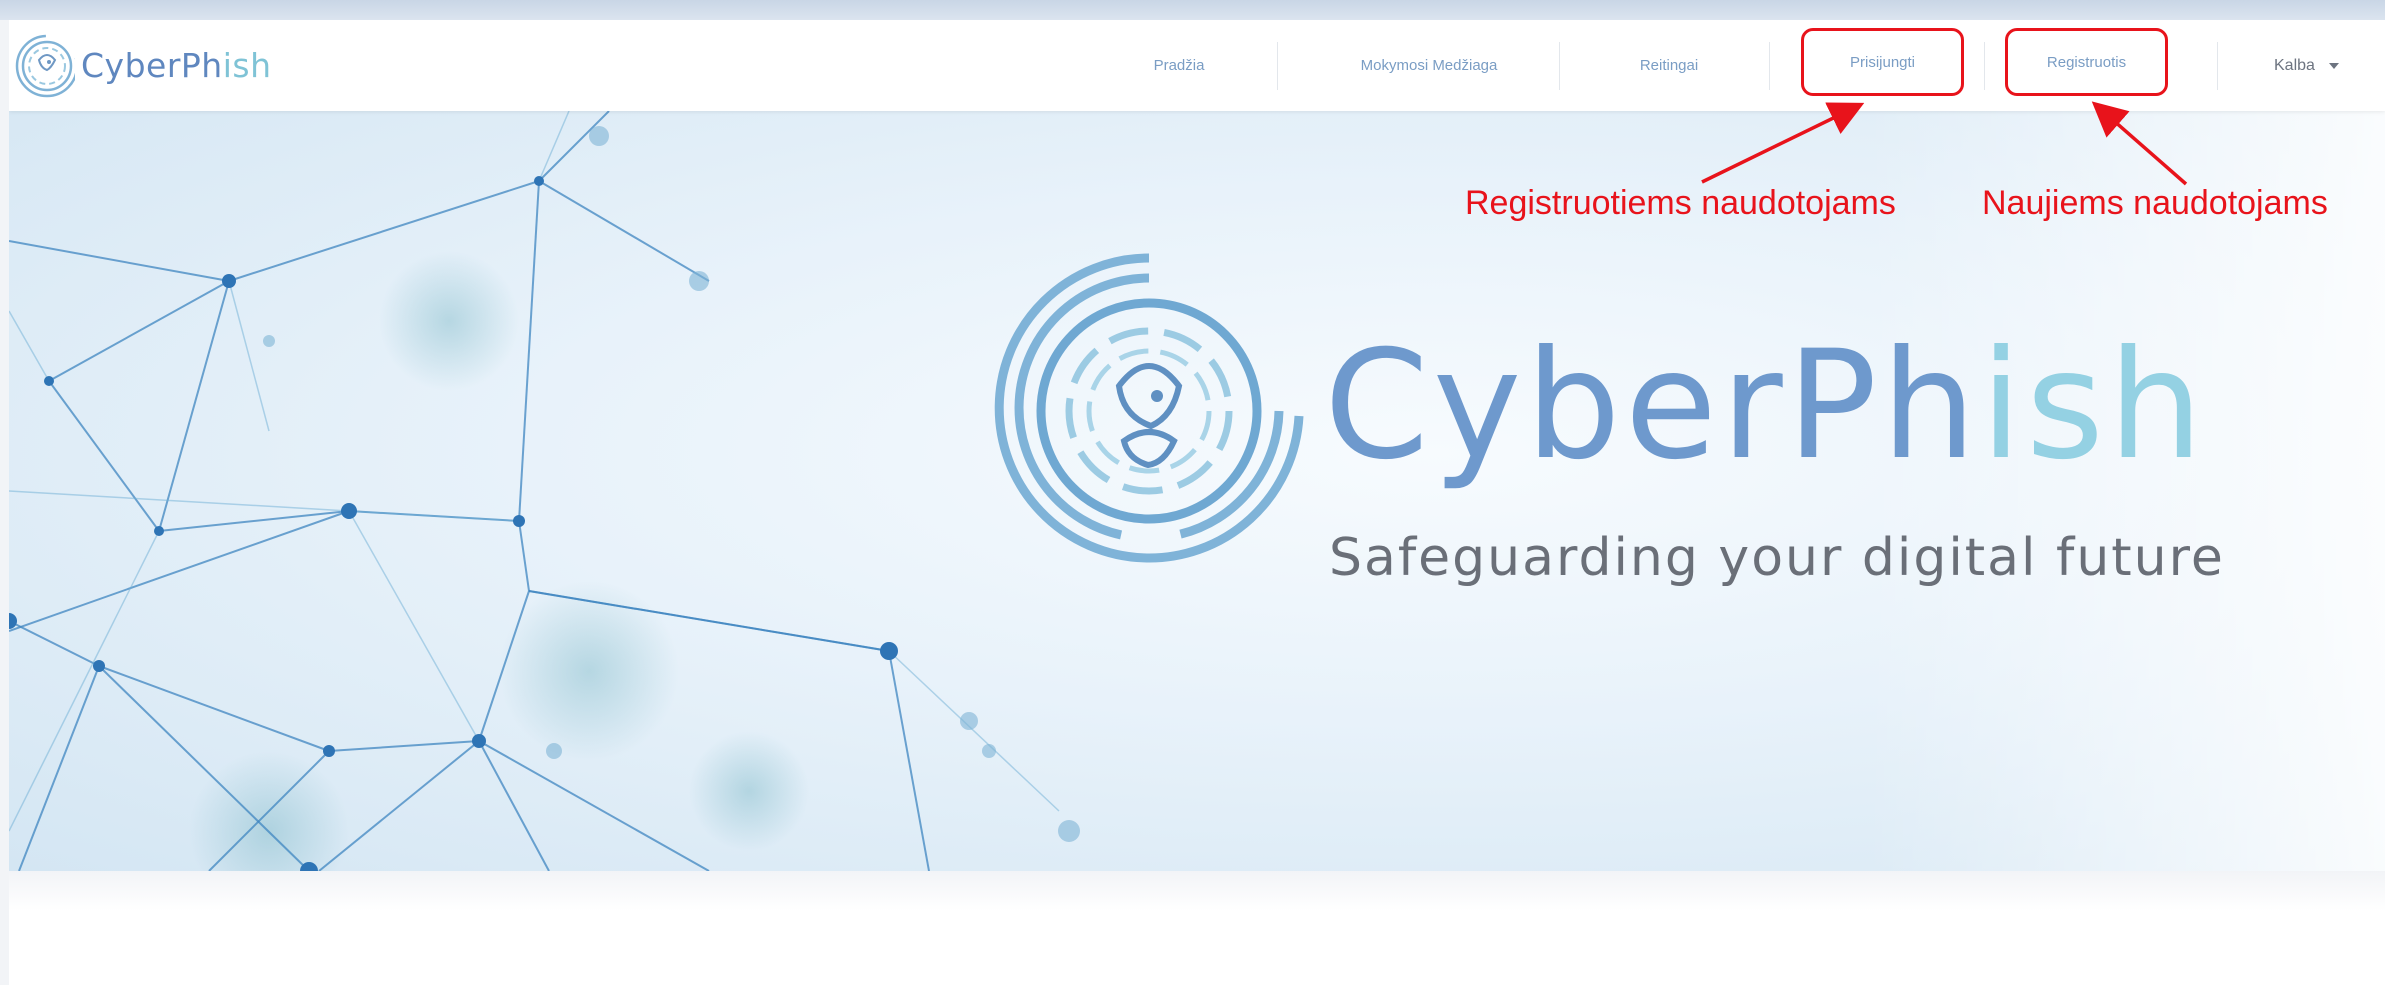  What do you see at coordinates (1944, 143) in the screenshot?
I see `annotation-arrows` at bounding box center [1944, 143].